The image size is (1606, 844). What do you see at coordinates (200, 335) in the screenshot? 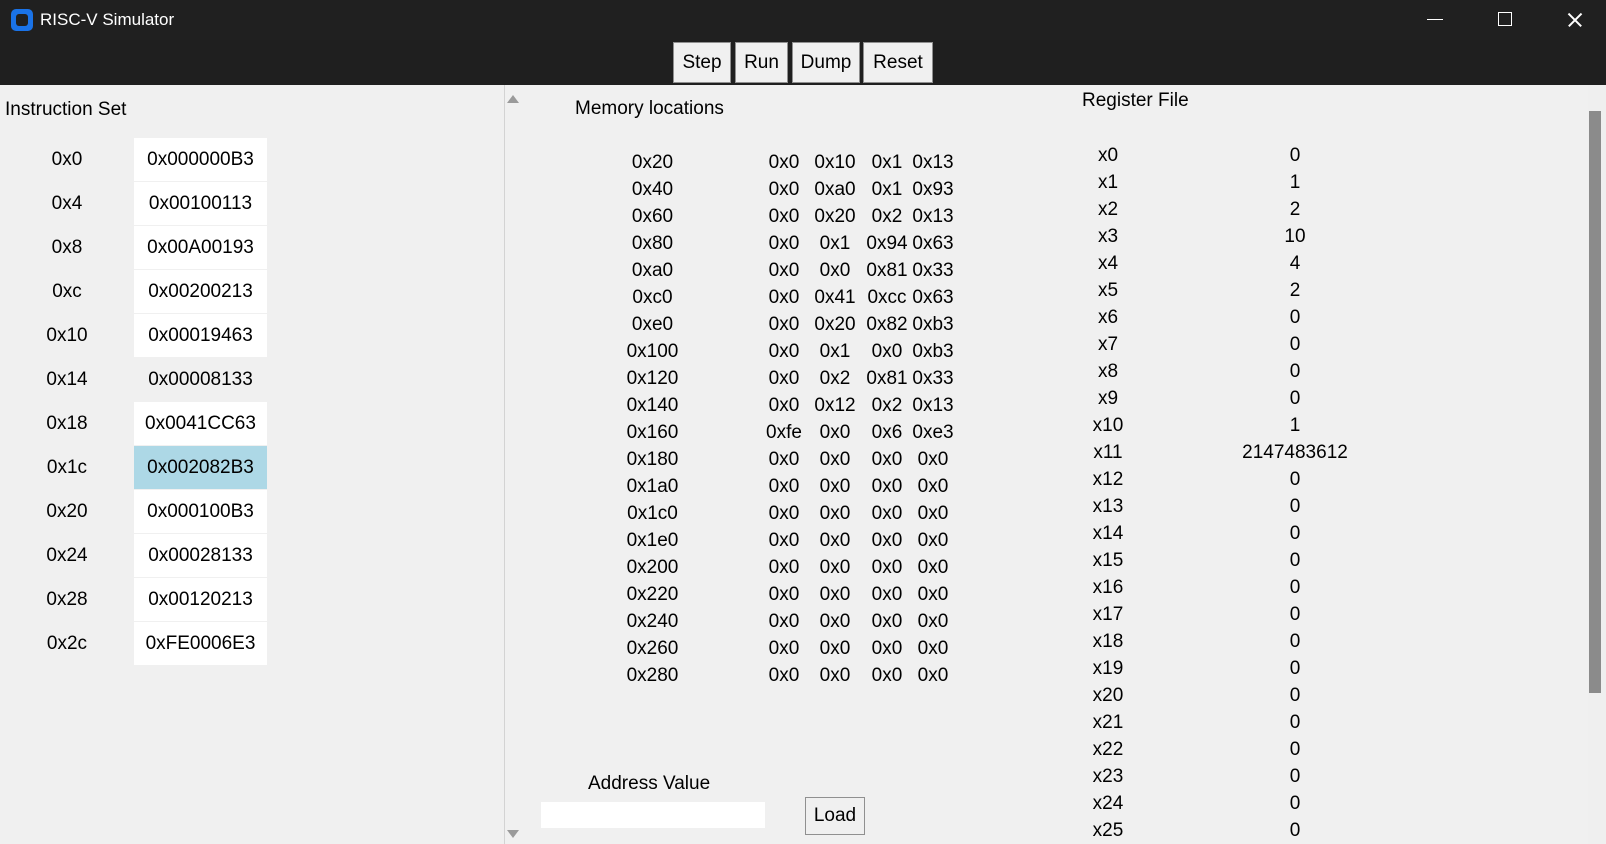
I see `instruction-code: 0x00019463` at bounding box center [200, 335].